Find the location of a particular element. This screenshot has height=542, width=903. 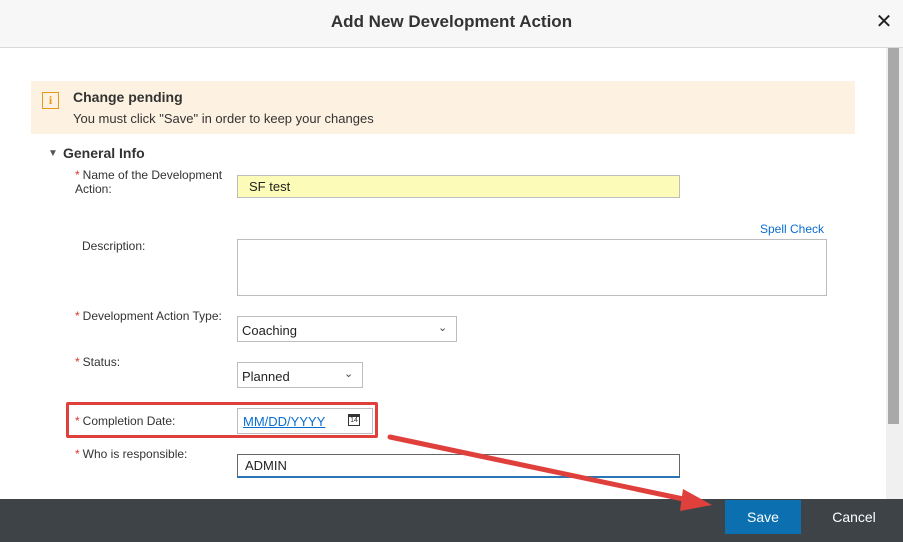

development-action-type-select: Coaching ⌄ is located at coordinates (347, 329).